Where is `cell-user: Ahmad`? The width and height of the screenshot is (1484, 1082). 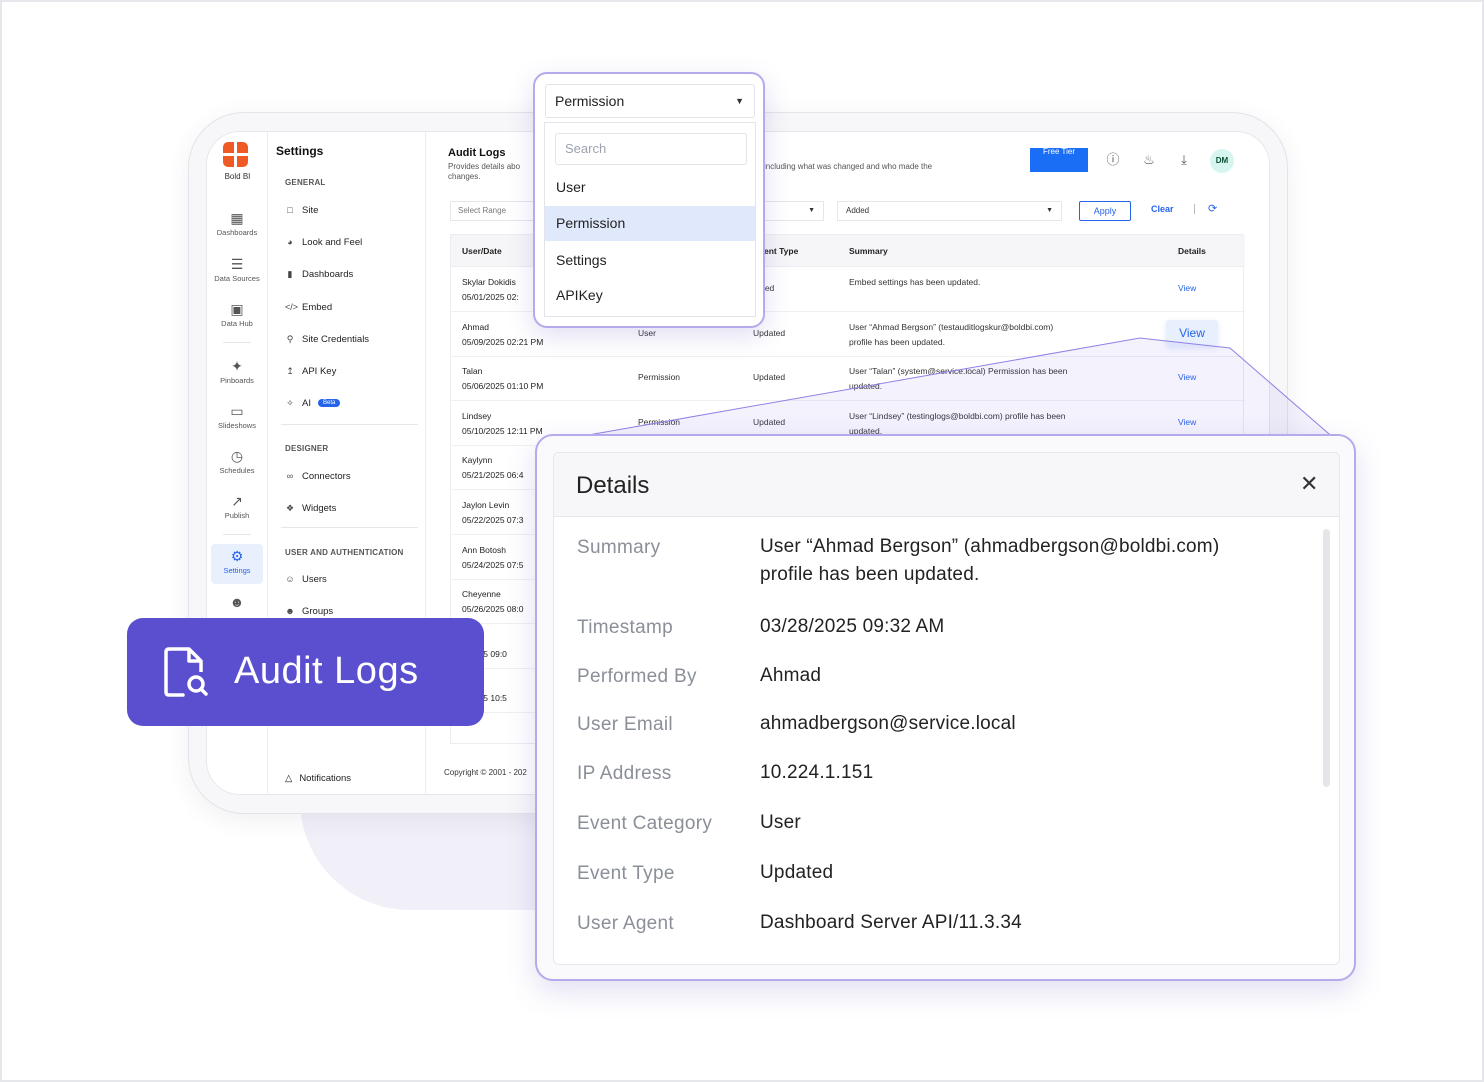
cell-user: Ahmad is located at coordinates (475, 326).